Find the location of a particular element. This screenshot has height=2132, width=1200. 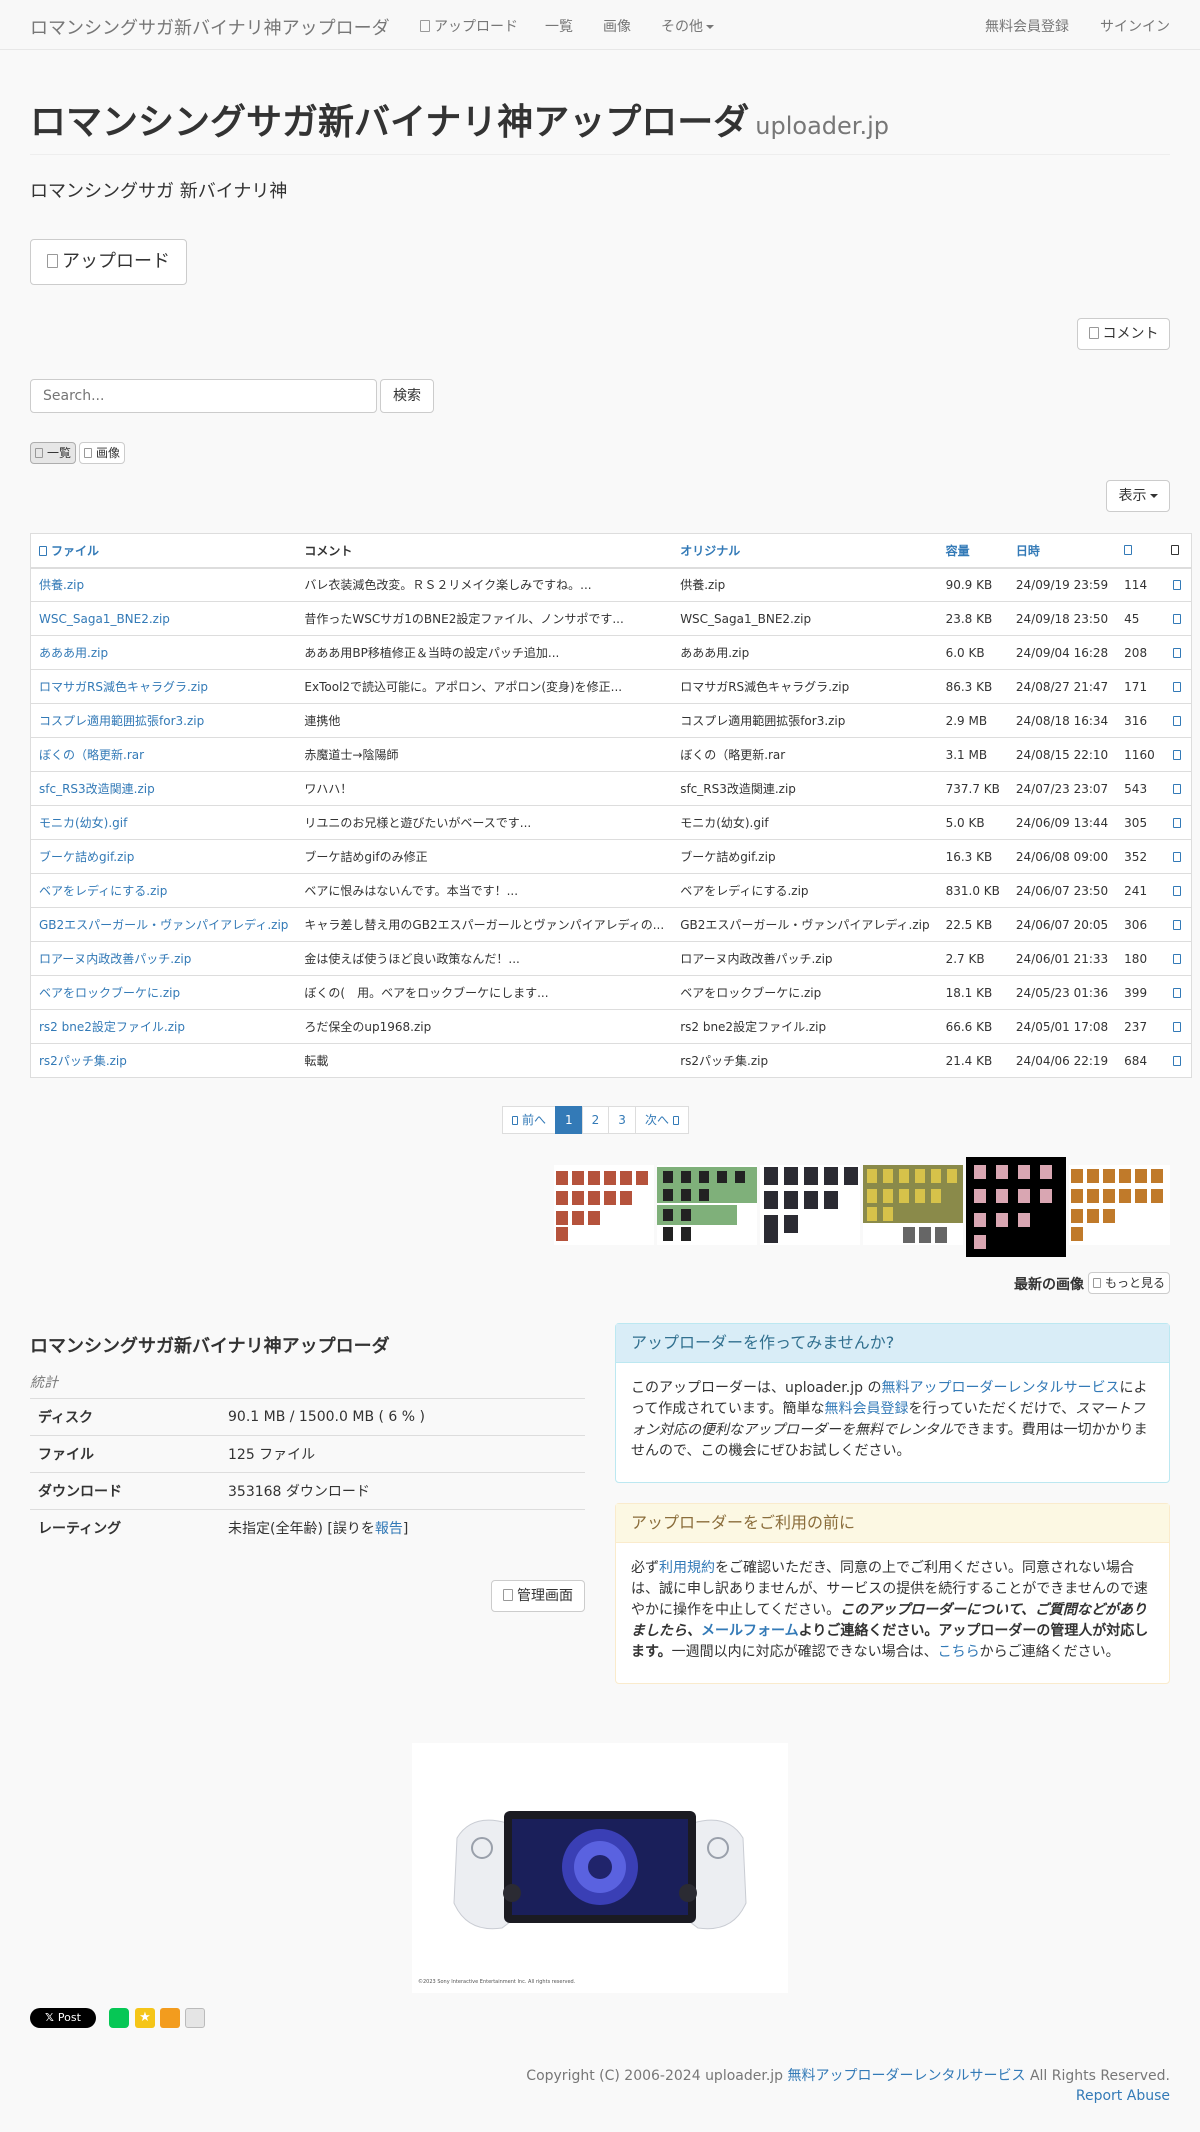

nav-list: 一覧 is located at coordinates (559, 26).